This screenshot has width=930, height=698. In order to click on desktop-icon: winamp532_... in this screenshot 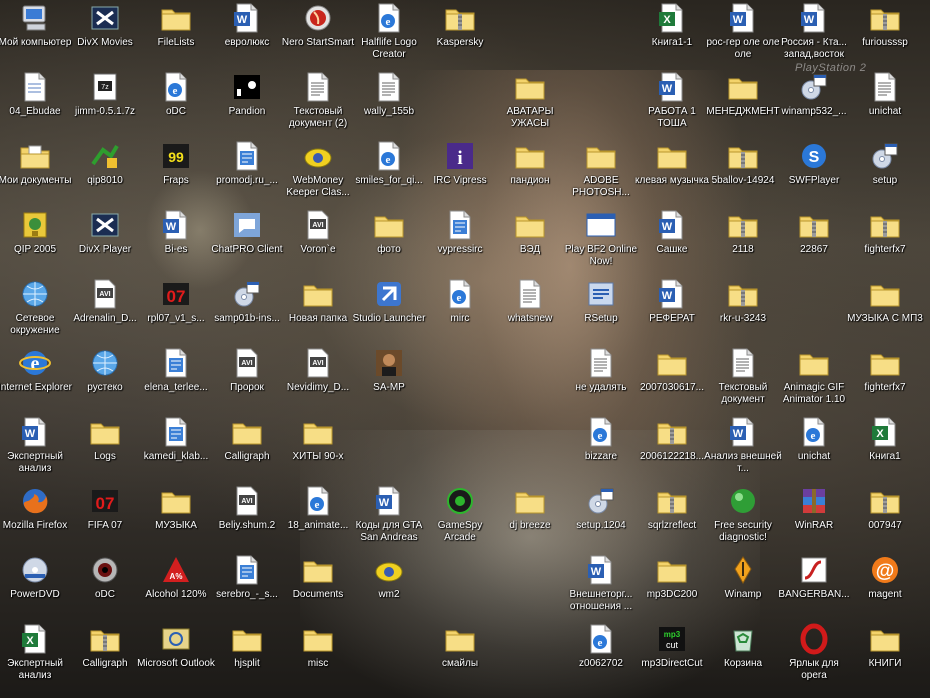, I will do `click(814, 103)`.